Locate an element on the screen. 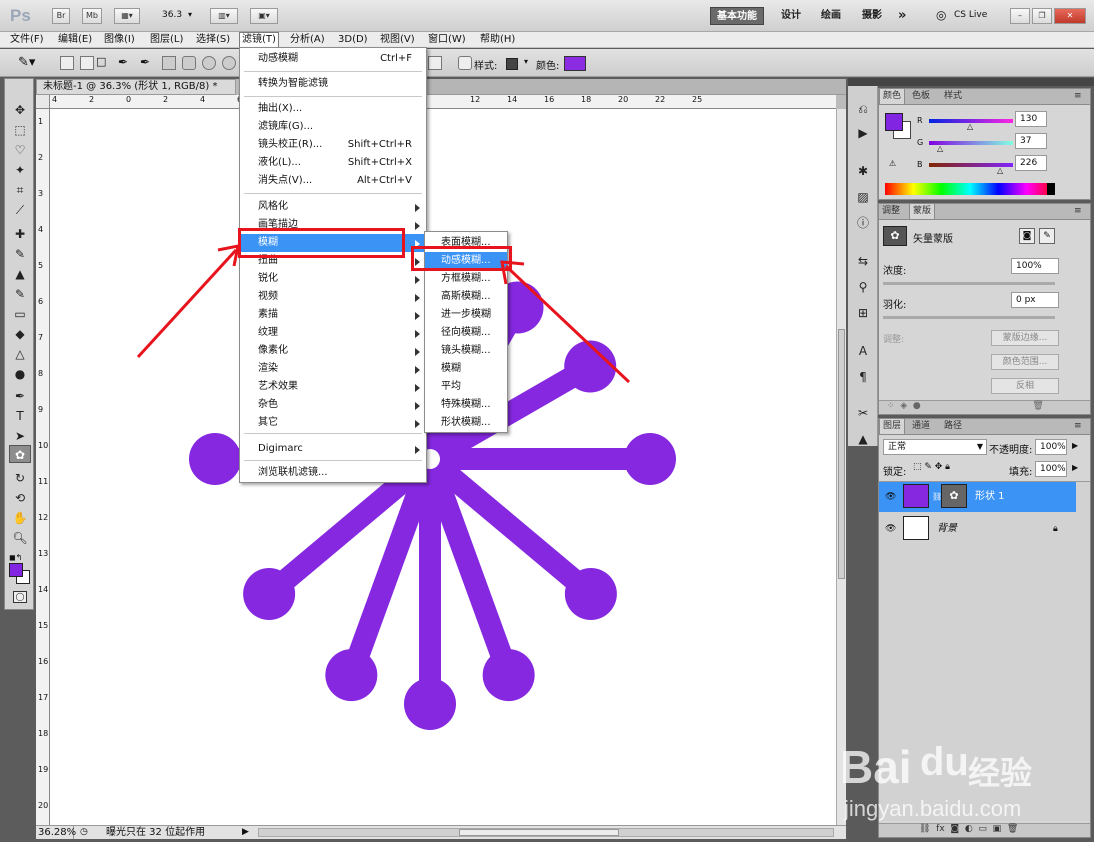 The width and height of the screenshot is (1094, 842). foreground-color is located at coordinates (16, 570).